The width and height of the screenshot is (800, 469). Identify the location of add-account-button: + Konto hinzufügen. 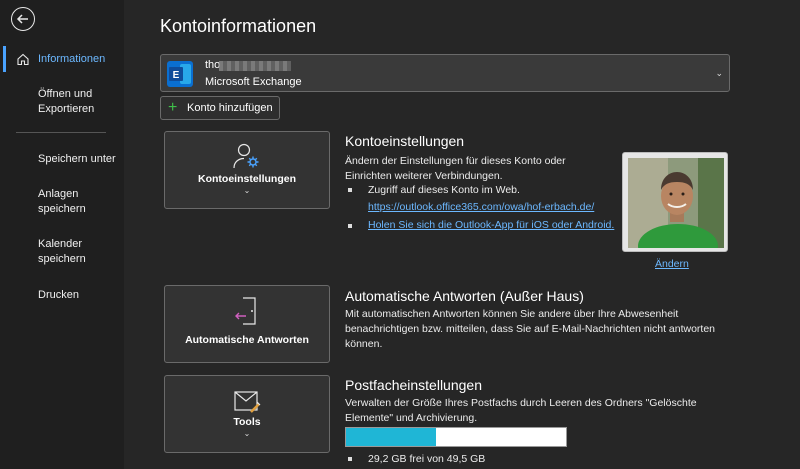
(220, 108).